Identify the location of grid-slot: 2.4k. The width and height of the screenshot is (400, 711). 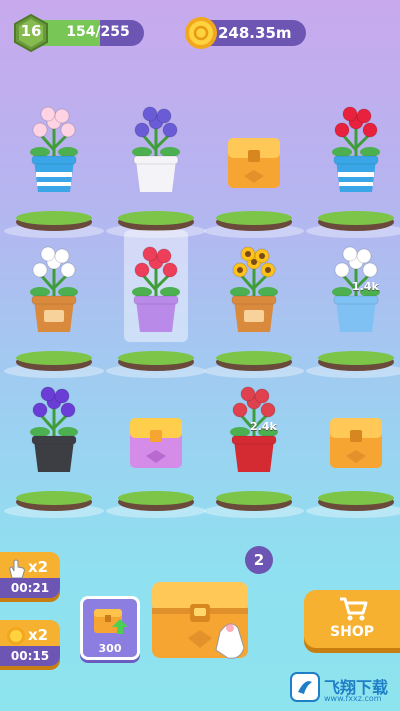
(254, 445).